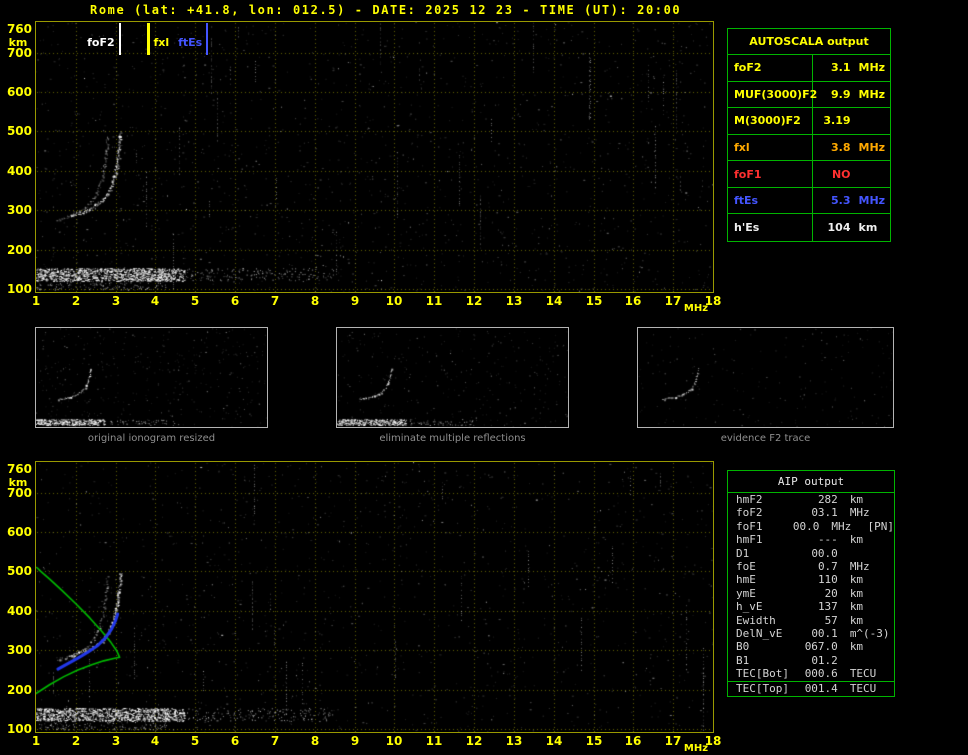  What do you see at coordinates (746, 566) in the screenshot?
I see `aip-param-name: foE` at bounding box center [746, 566].